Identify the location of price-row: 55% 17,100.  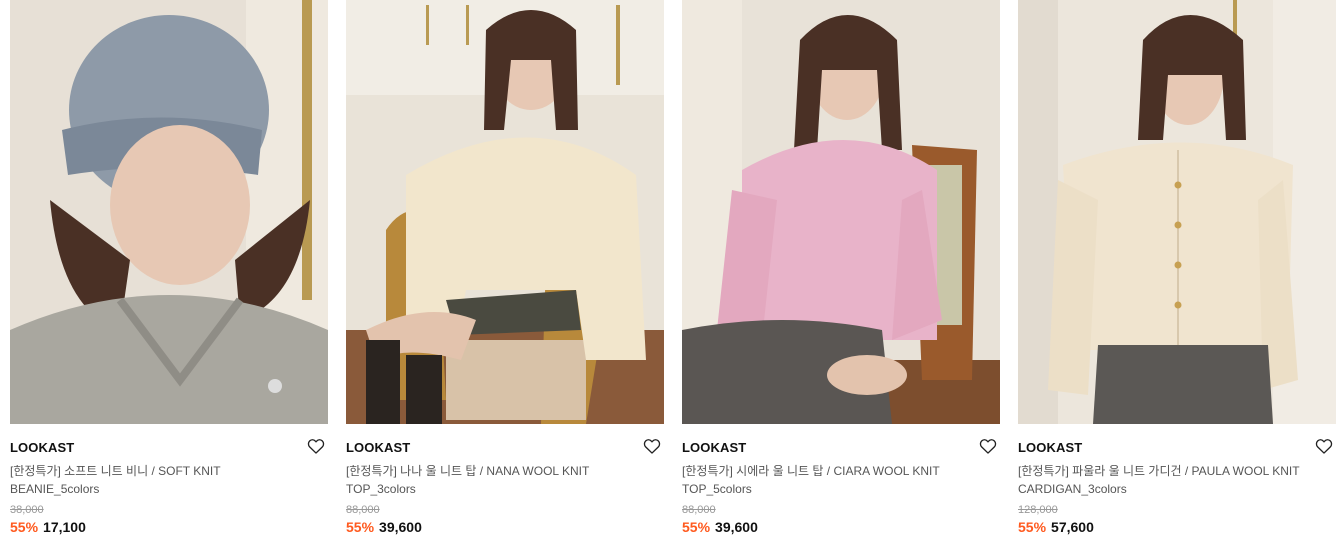
(169, 527).